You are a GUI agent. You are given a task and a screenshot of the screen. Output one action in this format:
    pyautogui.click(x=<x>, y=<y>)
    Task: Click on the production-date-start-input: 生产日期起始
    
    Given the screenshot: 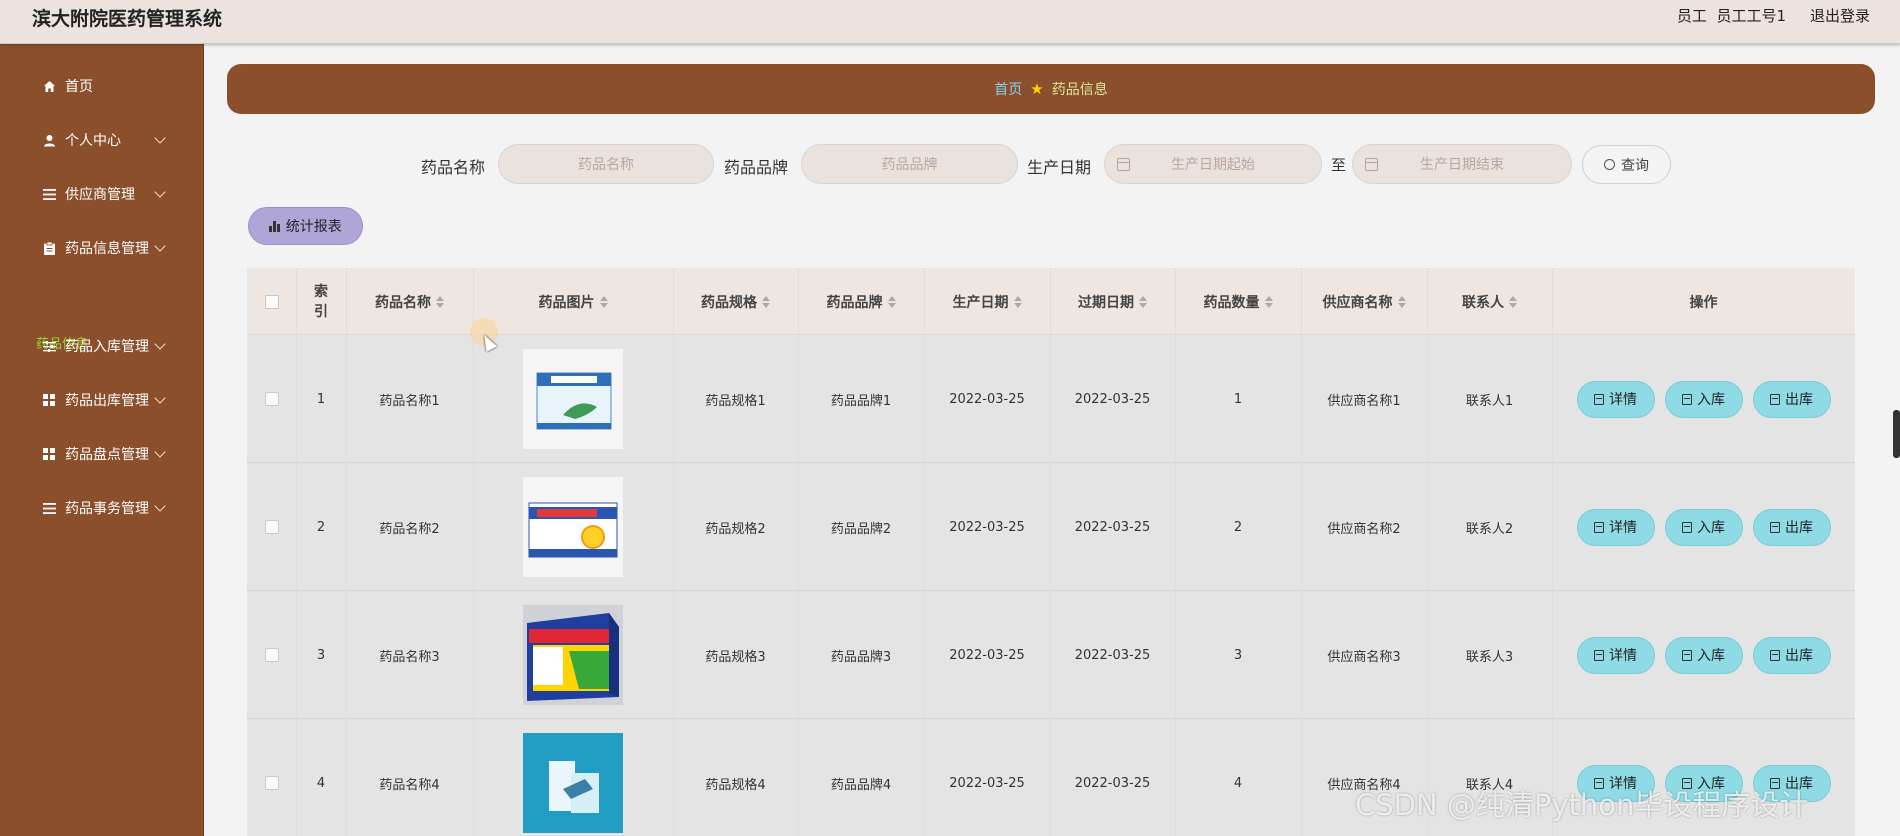 What is the action you would take?
    pyautogui.click(x=1213, y=164)
    